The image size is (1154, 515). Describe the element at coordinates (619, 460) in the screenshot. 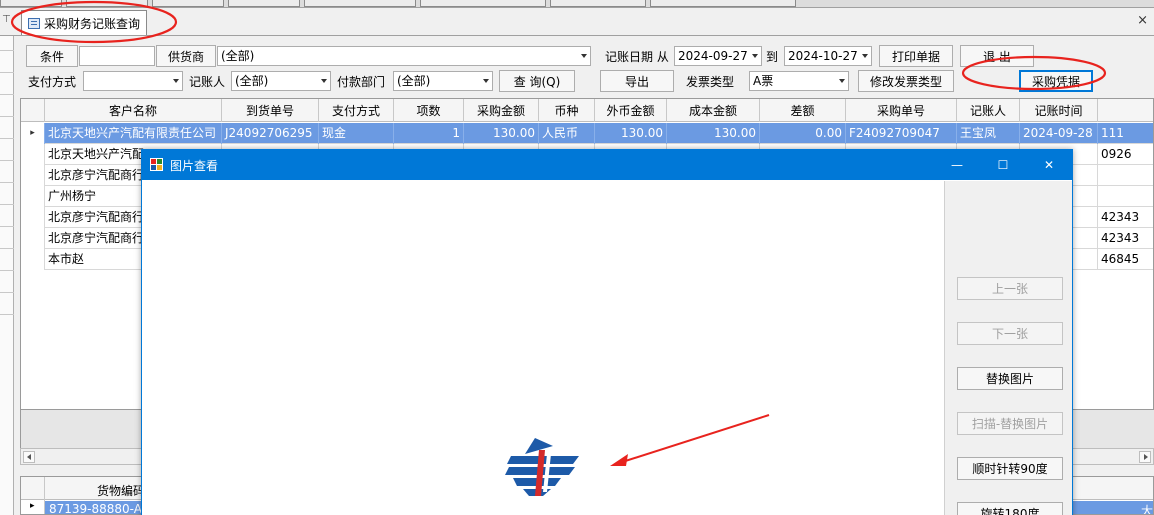

I see `annotation-arrow-head` at that location.